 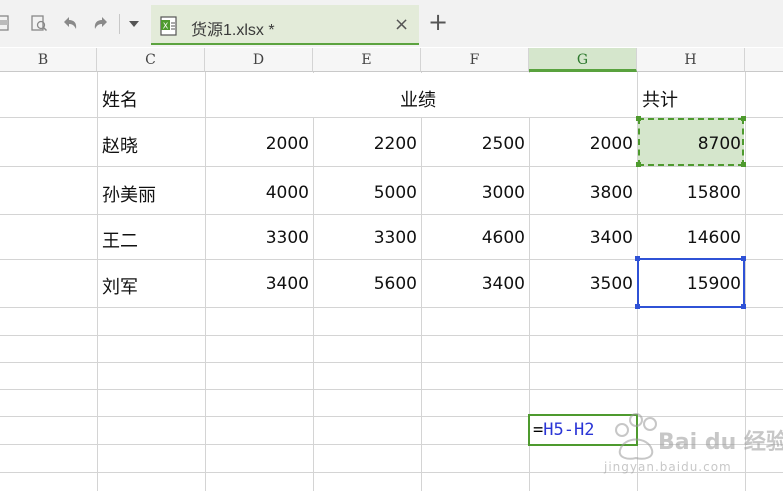 I want to click on cell-value: 4600, so click(x=473, y=238).